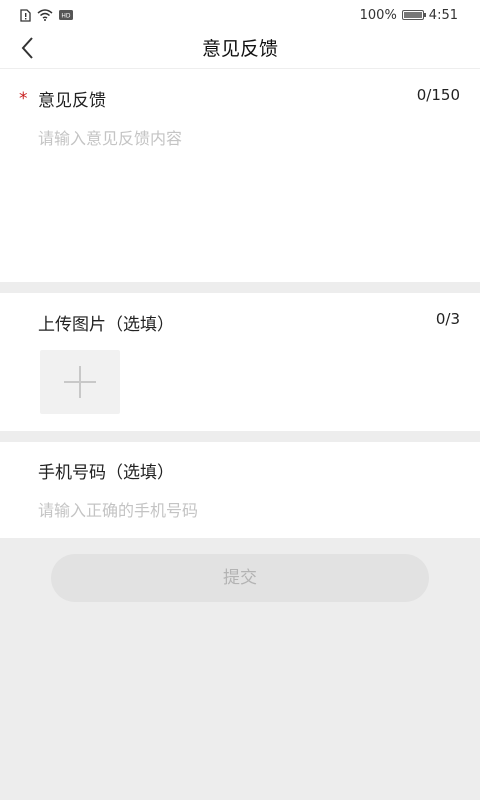 This screenshot has width=480, height=800. What do you see at coordinates (118, 510) in the screenshot?
I see `phone-placeholder: 请输入正确的手机号码` at bounding box center [118, 510].